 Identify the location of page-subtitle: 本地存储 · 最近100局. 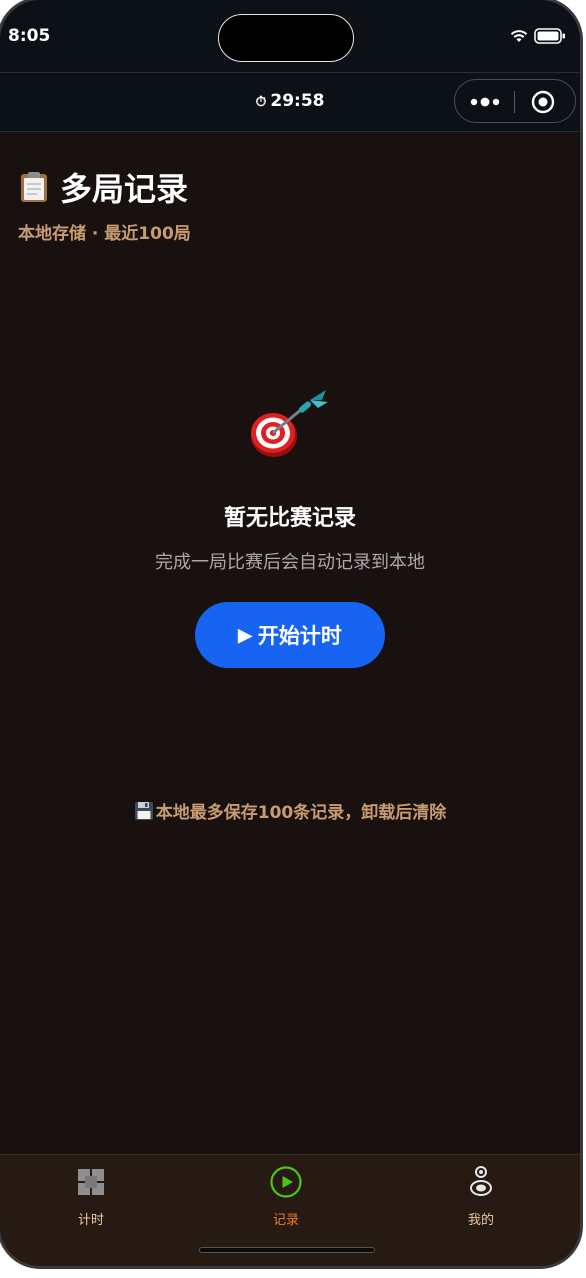
(104, 234).